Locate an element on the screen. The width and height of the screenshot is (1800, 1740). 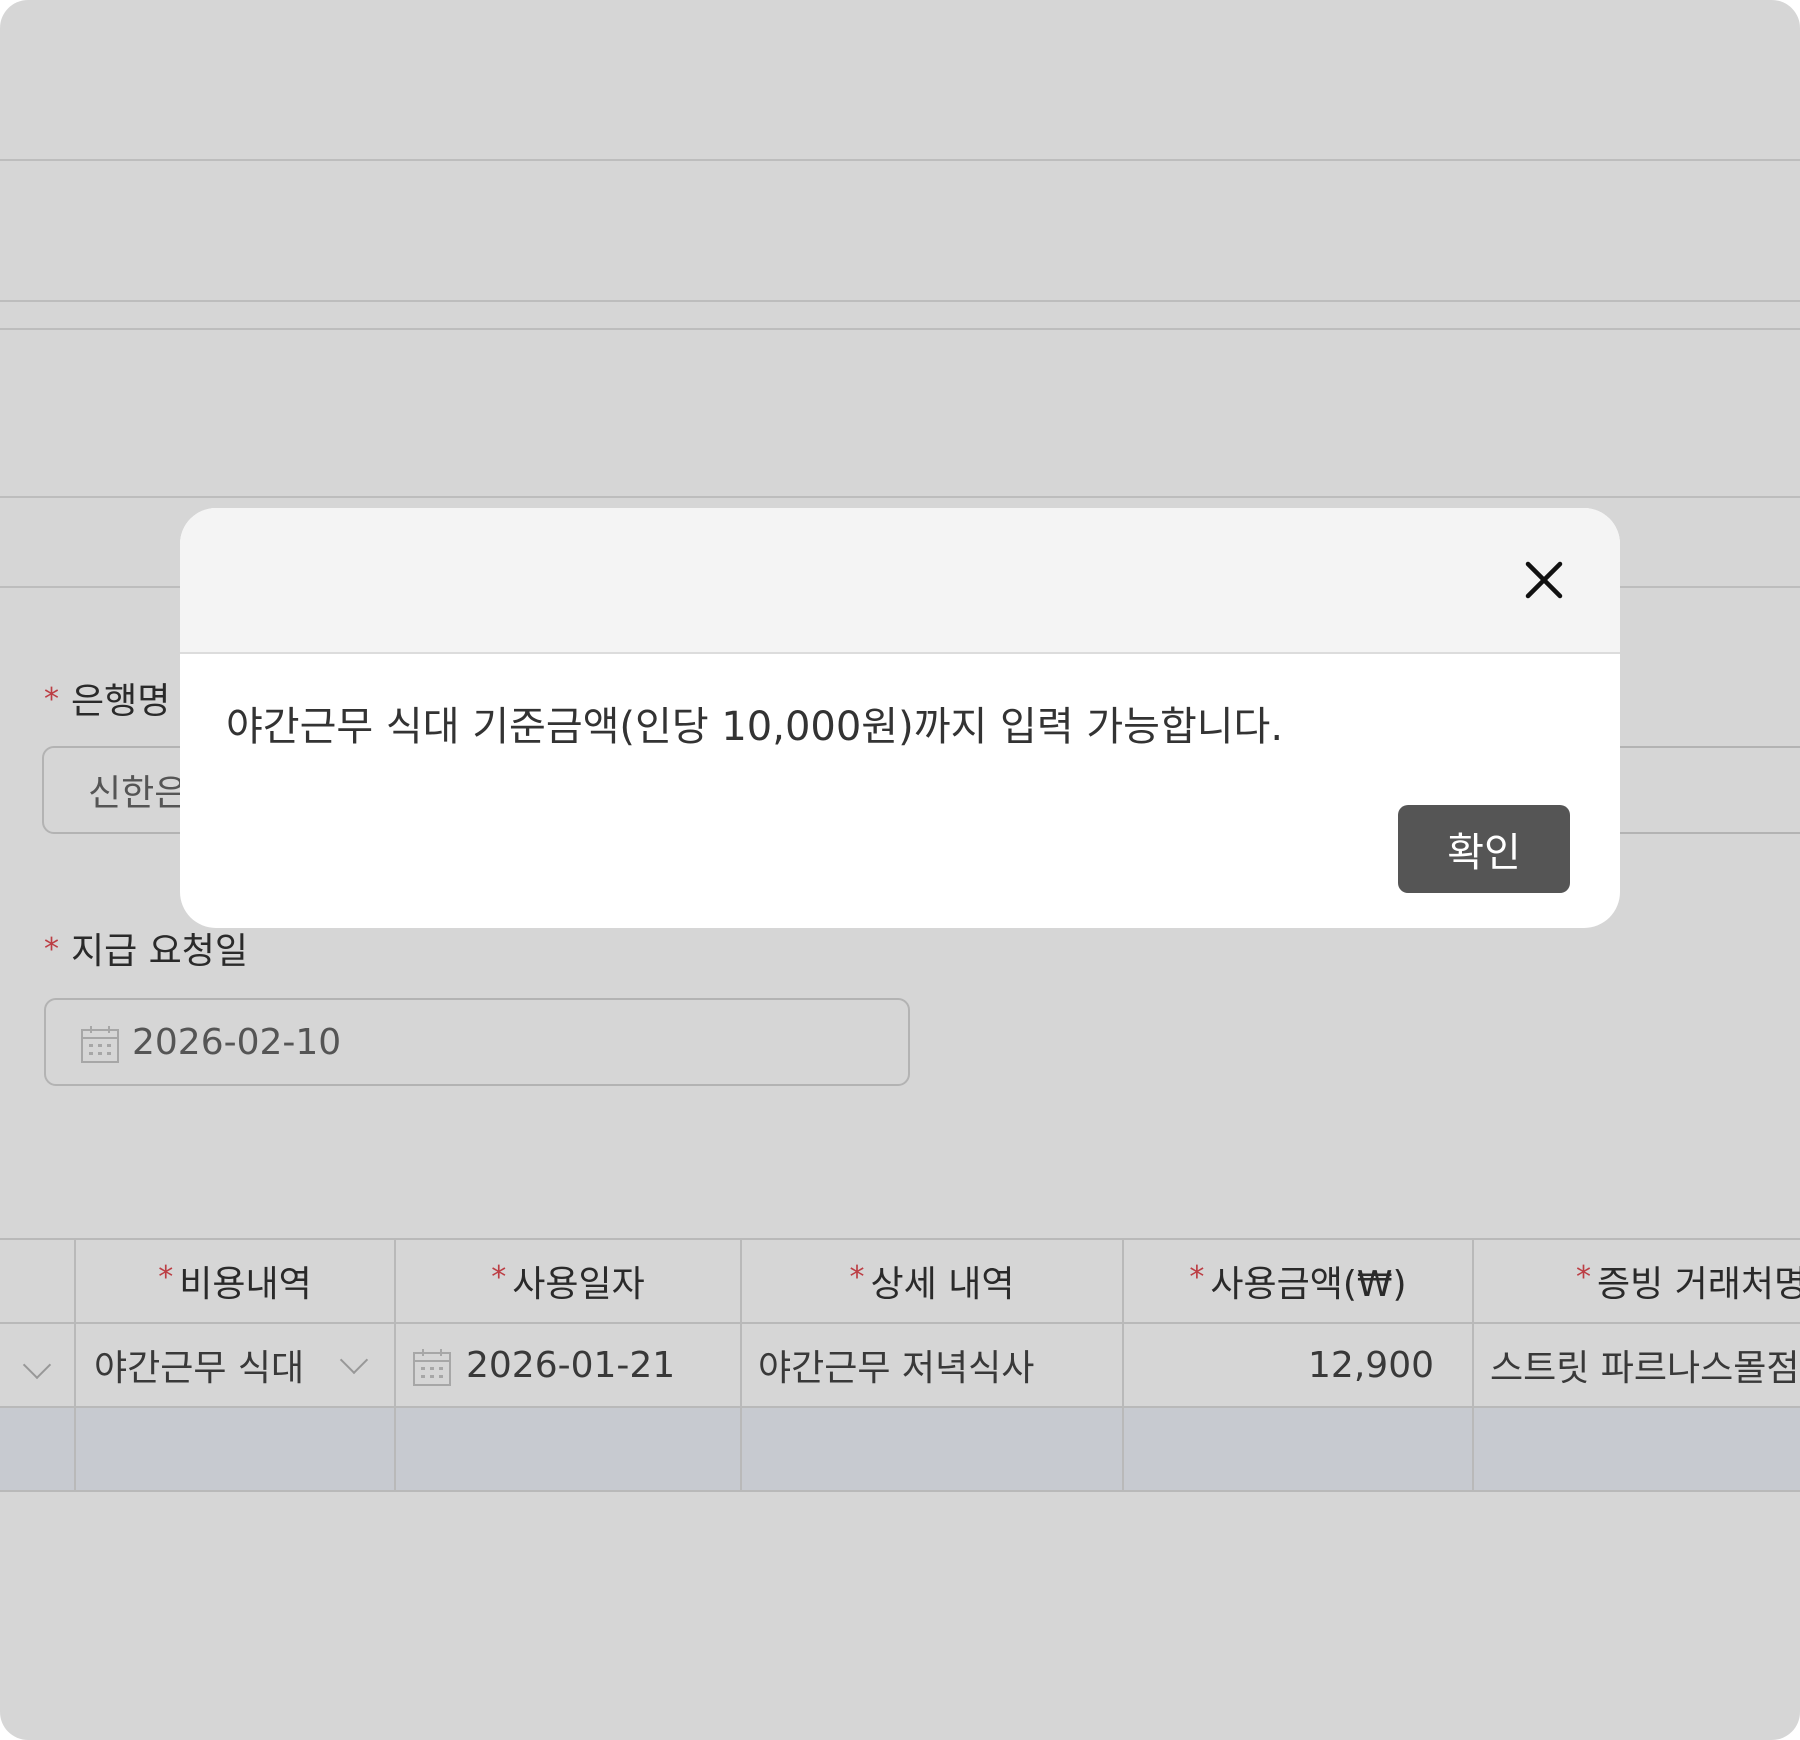
dialog-header is located at coordinates (900, 581).